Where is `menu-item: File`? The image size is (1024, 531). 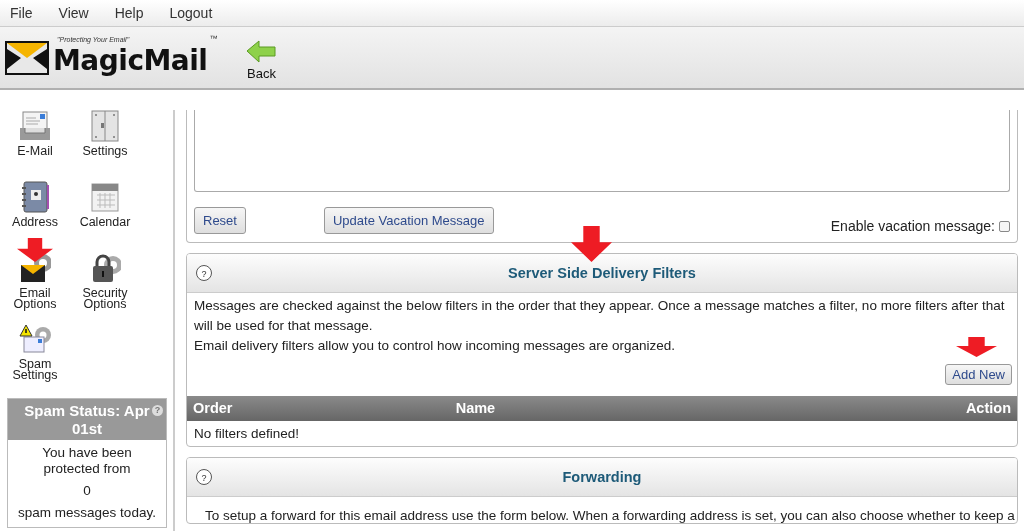 menu-item: File is located at coordinates (21, 13).